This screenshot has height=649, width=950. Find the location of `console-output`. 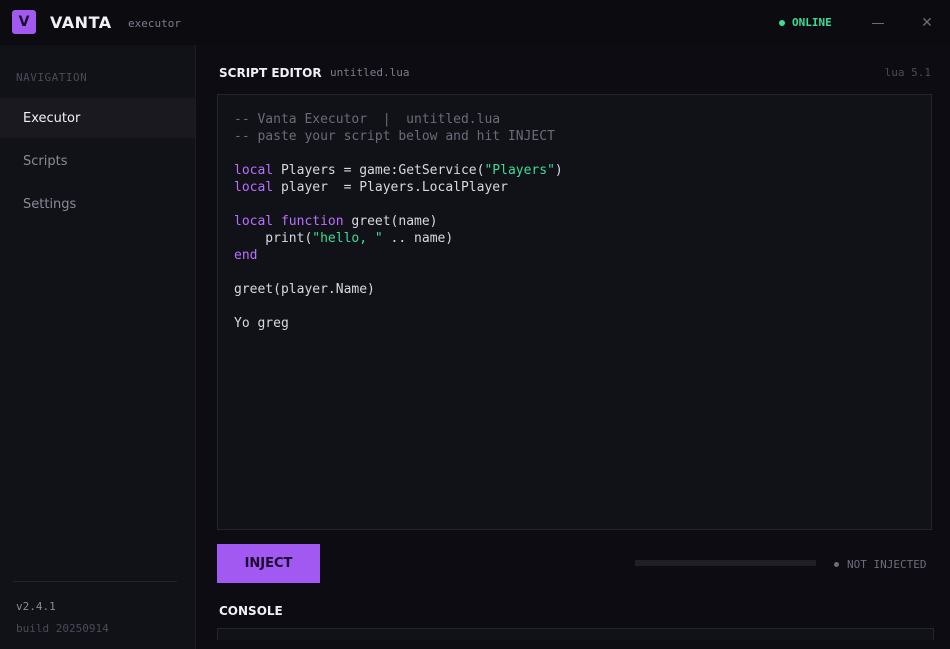

console-output is located at coordinates (575, 634).